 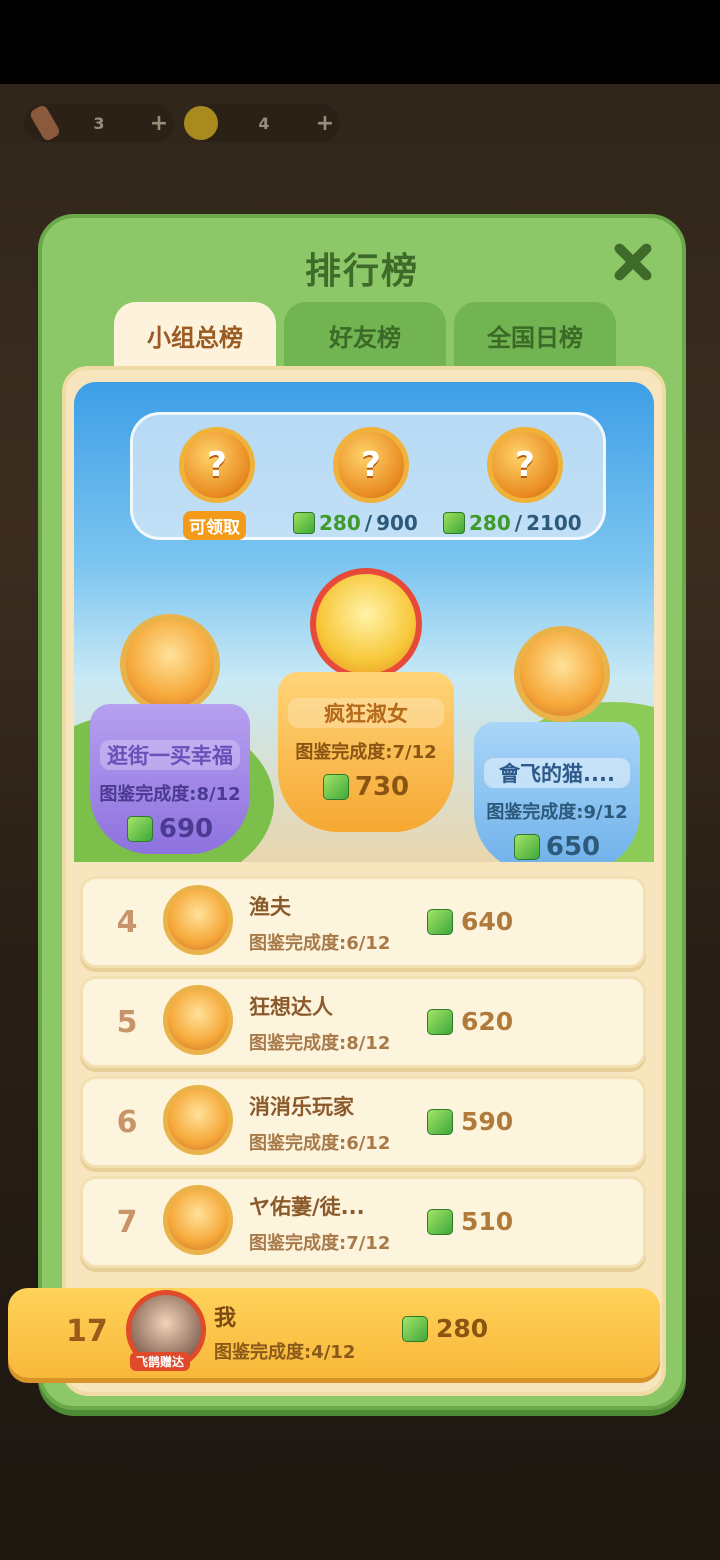 What do you see at coordinates (535, 335) in the screenshot?
I see `tab-national-daily: 全国日榜` at bounding box center [535, 335].